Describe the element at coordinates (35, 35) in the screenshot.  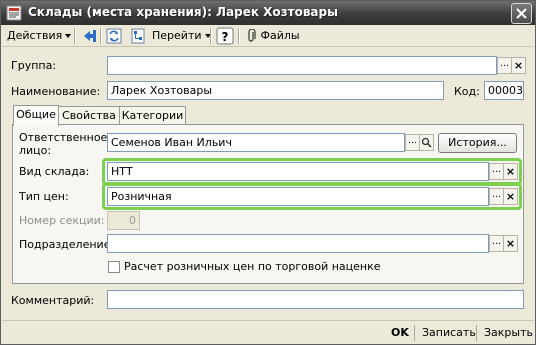
I see `actions-menu-label: Действия` at that location.